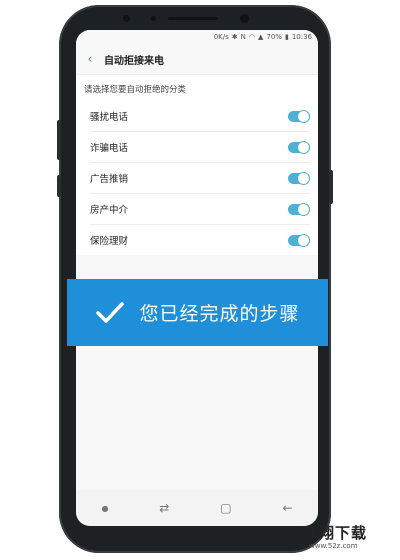 This screenshot has width=400, height=560. Describe the element at coordinates (261, 37) in the screenshot. I see `signal-icon: ▲` at that location.